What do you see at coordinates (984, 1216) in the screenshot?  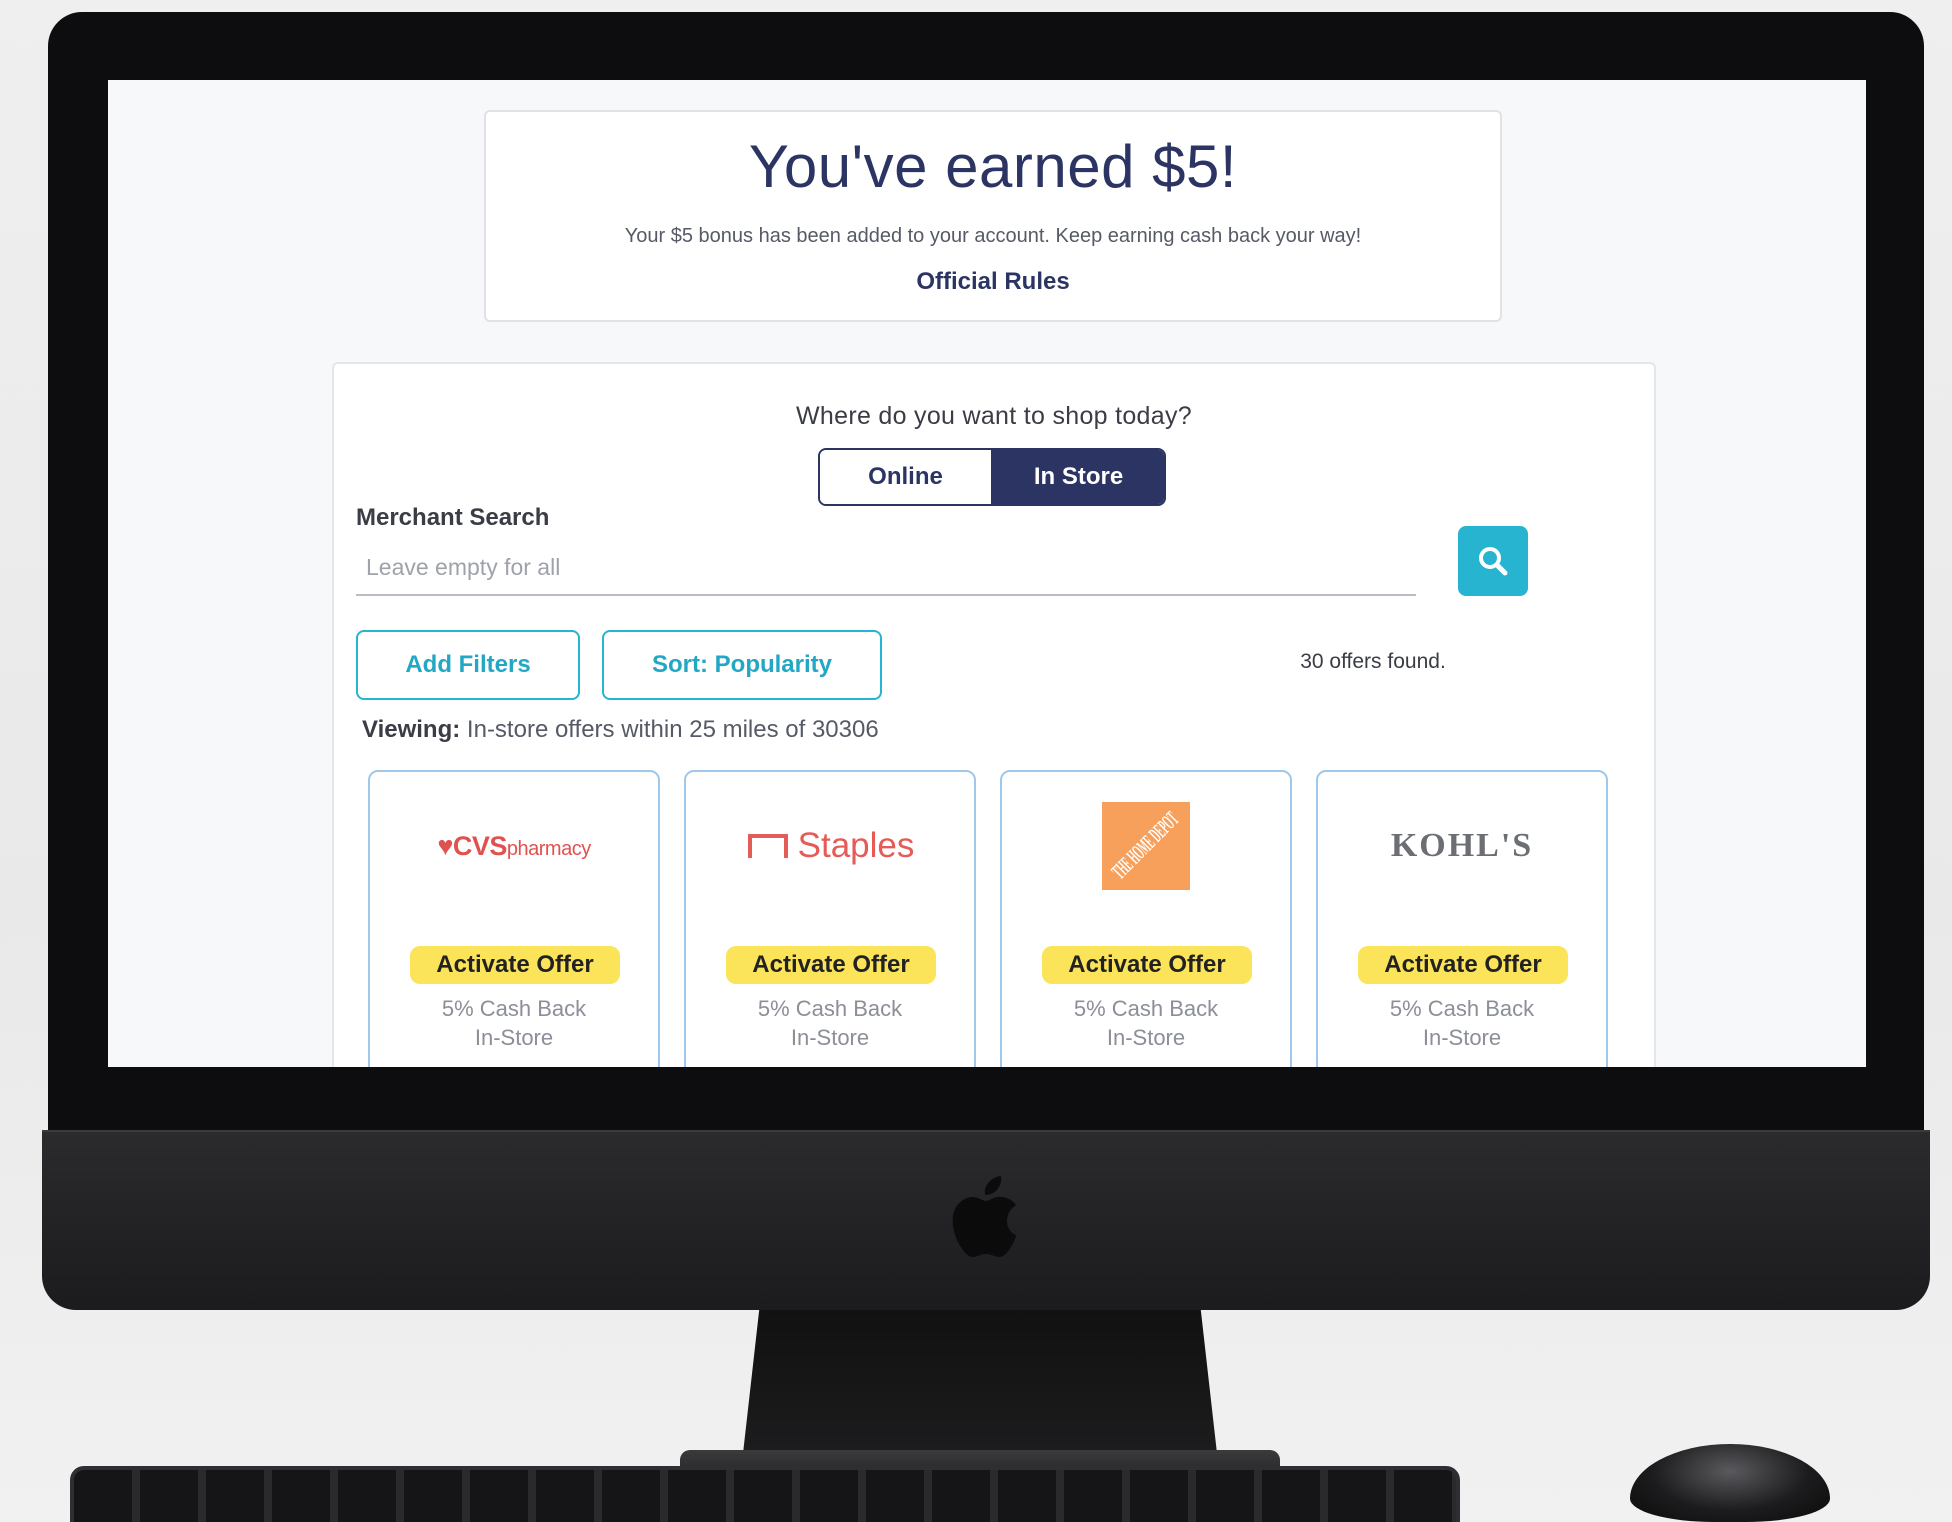 I see `apple-logo-icon` at bounding box center [984, 1216].